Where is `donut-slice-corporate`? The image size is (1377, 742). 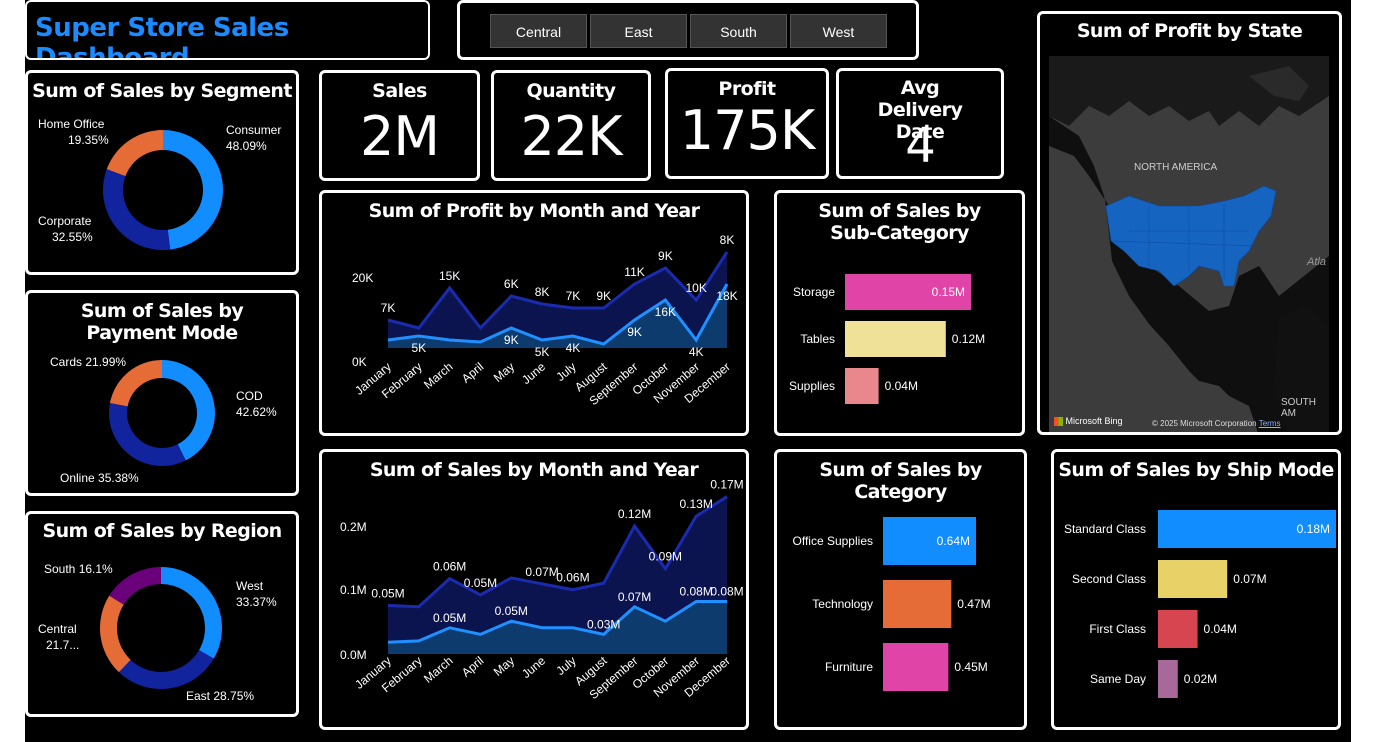
donut-slice-corporate is located at coordinates (137, 209).